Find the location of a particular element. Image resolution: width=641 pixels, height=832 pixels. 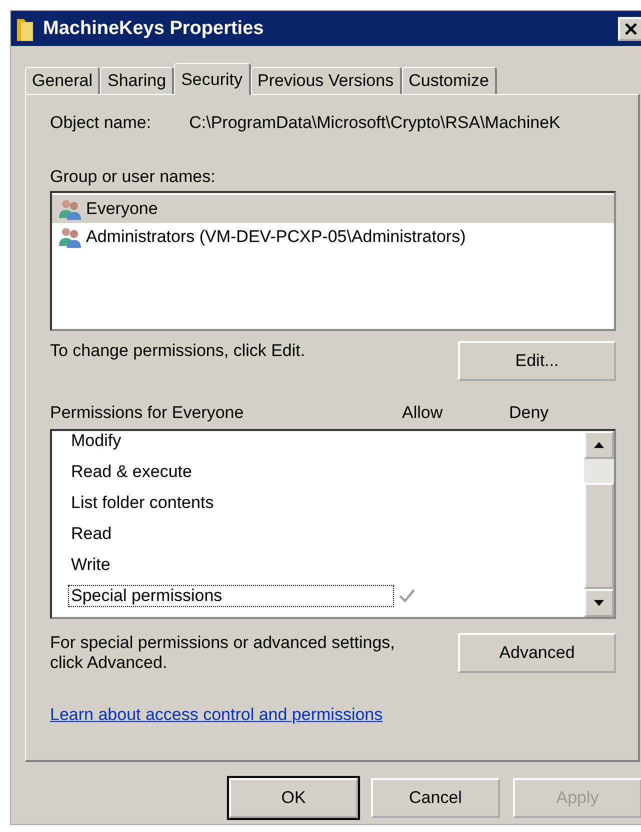

section-label: Permissions for Everyone is located at coordinates (147, 413).